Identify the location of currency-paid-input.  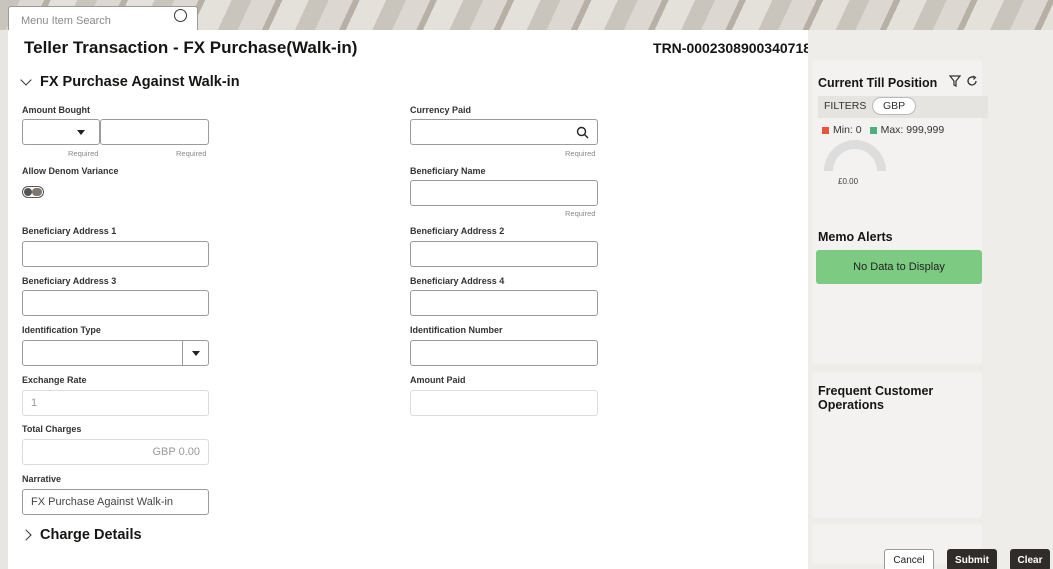
(504, 132).